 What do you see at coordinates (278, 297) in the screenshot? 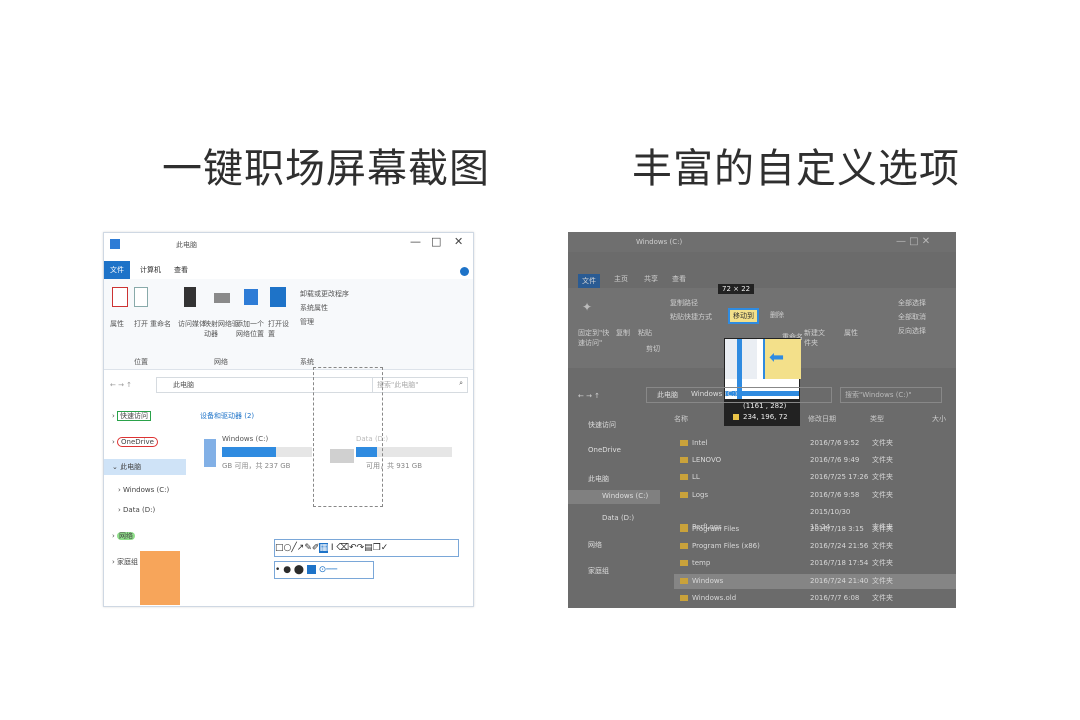
I see `settings-icon` at bounding box center [278, 297].